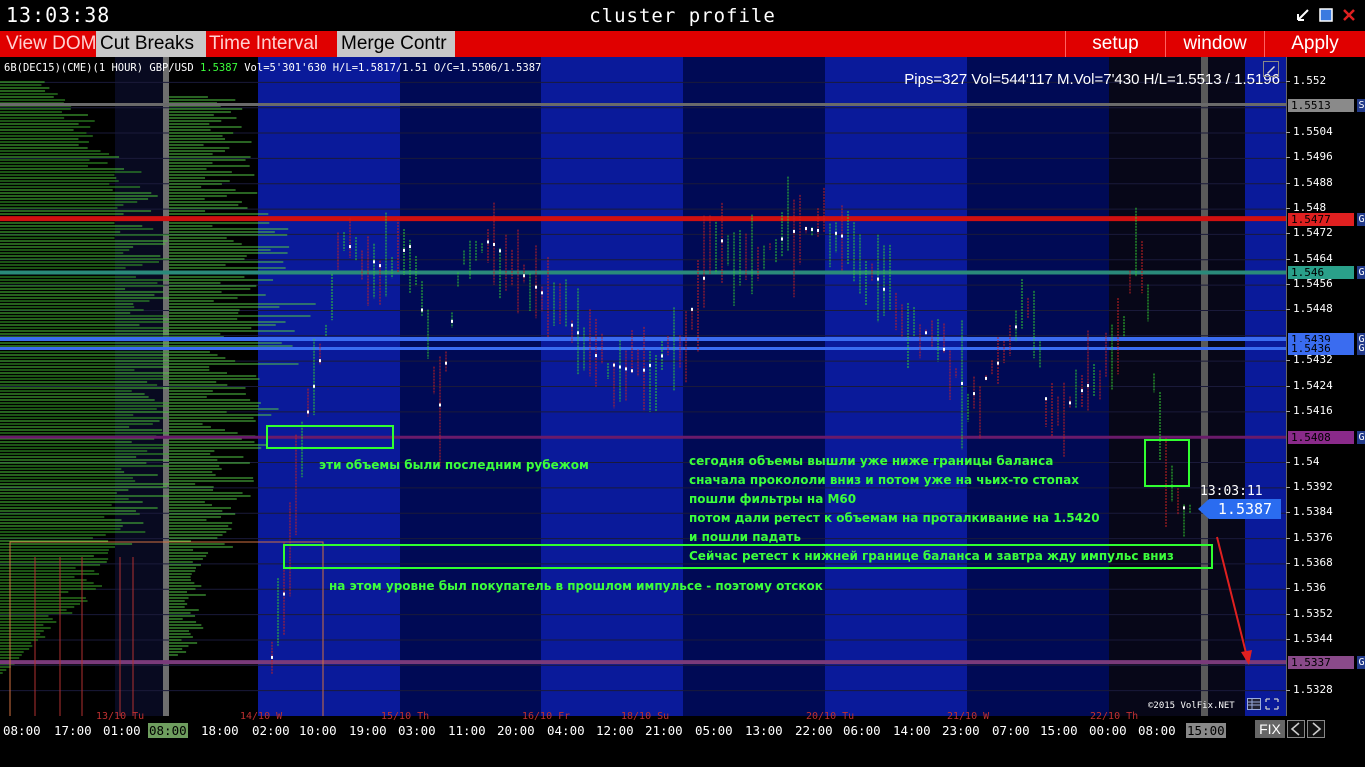  I want to click on apply-button: Apply, so click(1314, 44).